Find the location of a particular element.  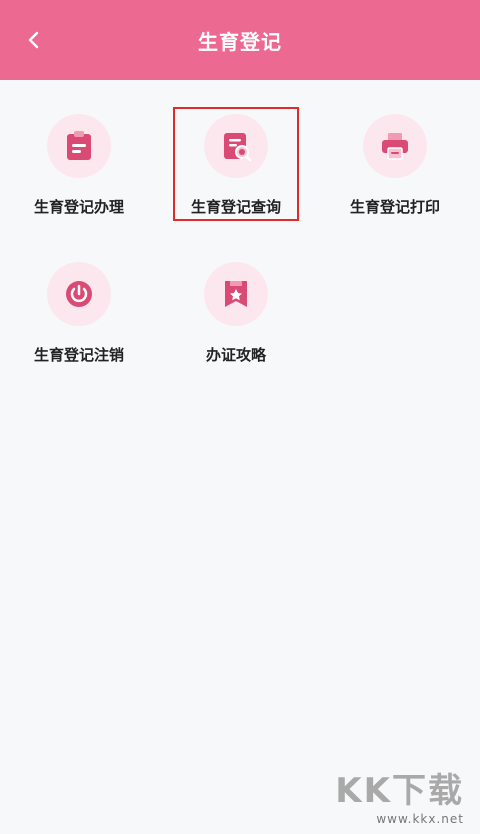

menu-item-label: 生育登记办理 is located at coordinates (78, 207).